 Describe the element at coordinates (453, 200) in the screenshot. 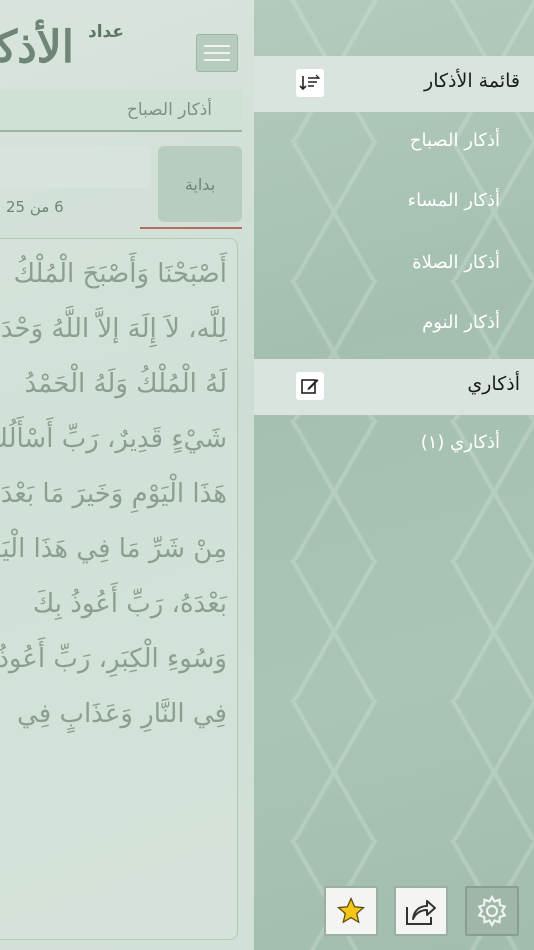

I see `menu-item-label: أذكار المساء` at that location.